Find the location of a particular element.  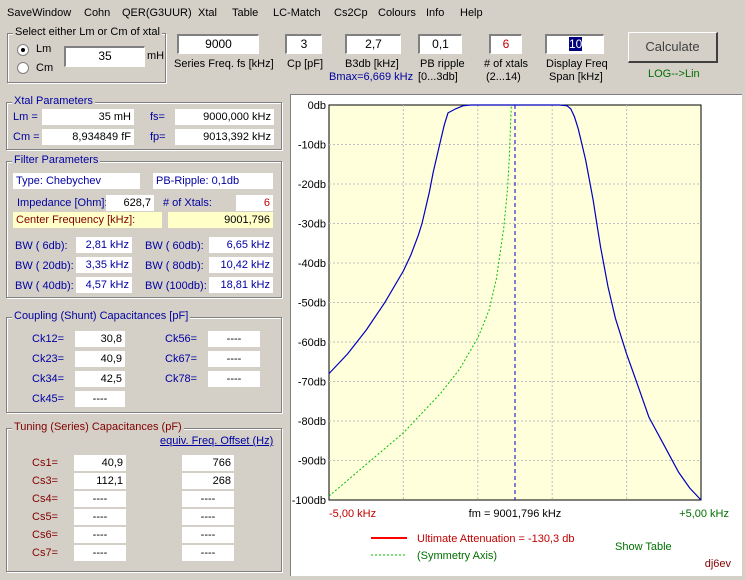

xtal-parameters-title: Xtal Parameters is located at coordinates (53, 101).